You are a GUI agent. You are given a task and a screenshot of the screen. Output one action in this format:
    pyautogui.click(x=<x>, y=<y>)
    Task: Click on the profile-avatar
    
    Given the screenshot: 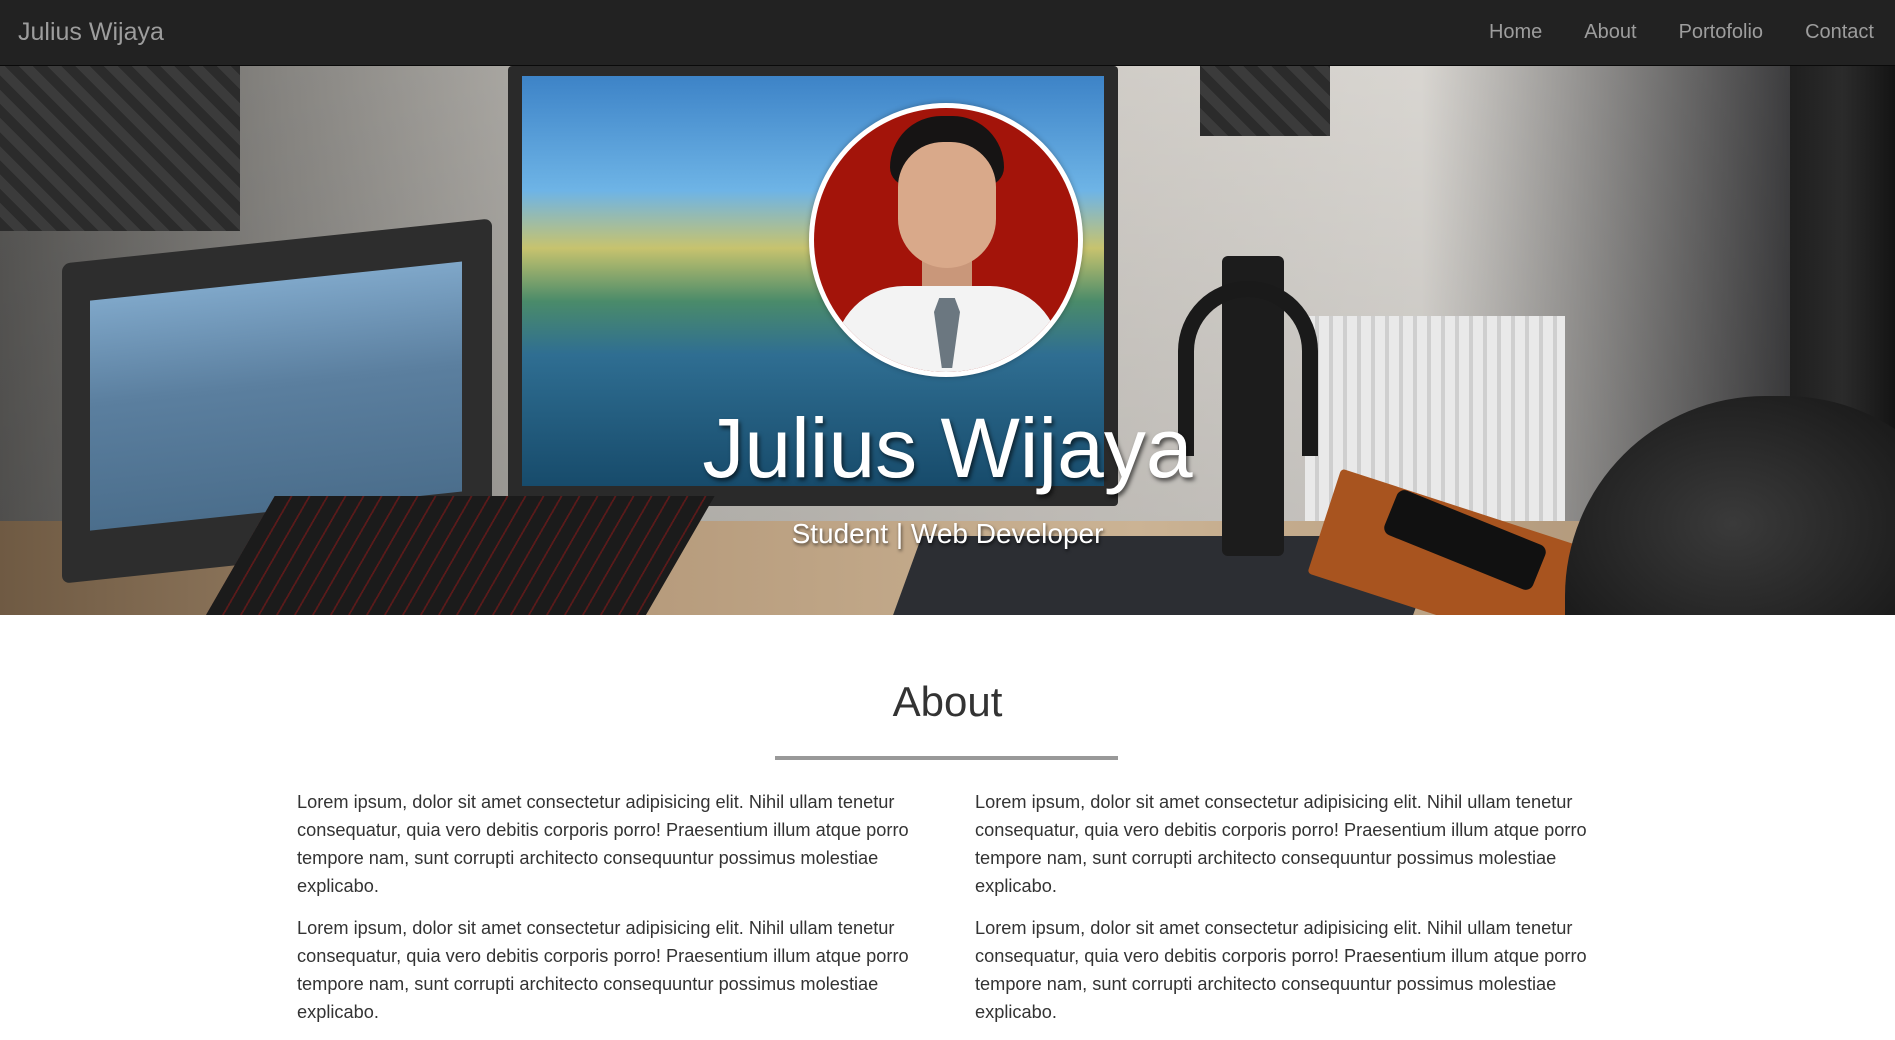 What is the action you would take?
    pyautogui.click(x=946, y=240)
    